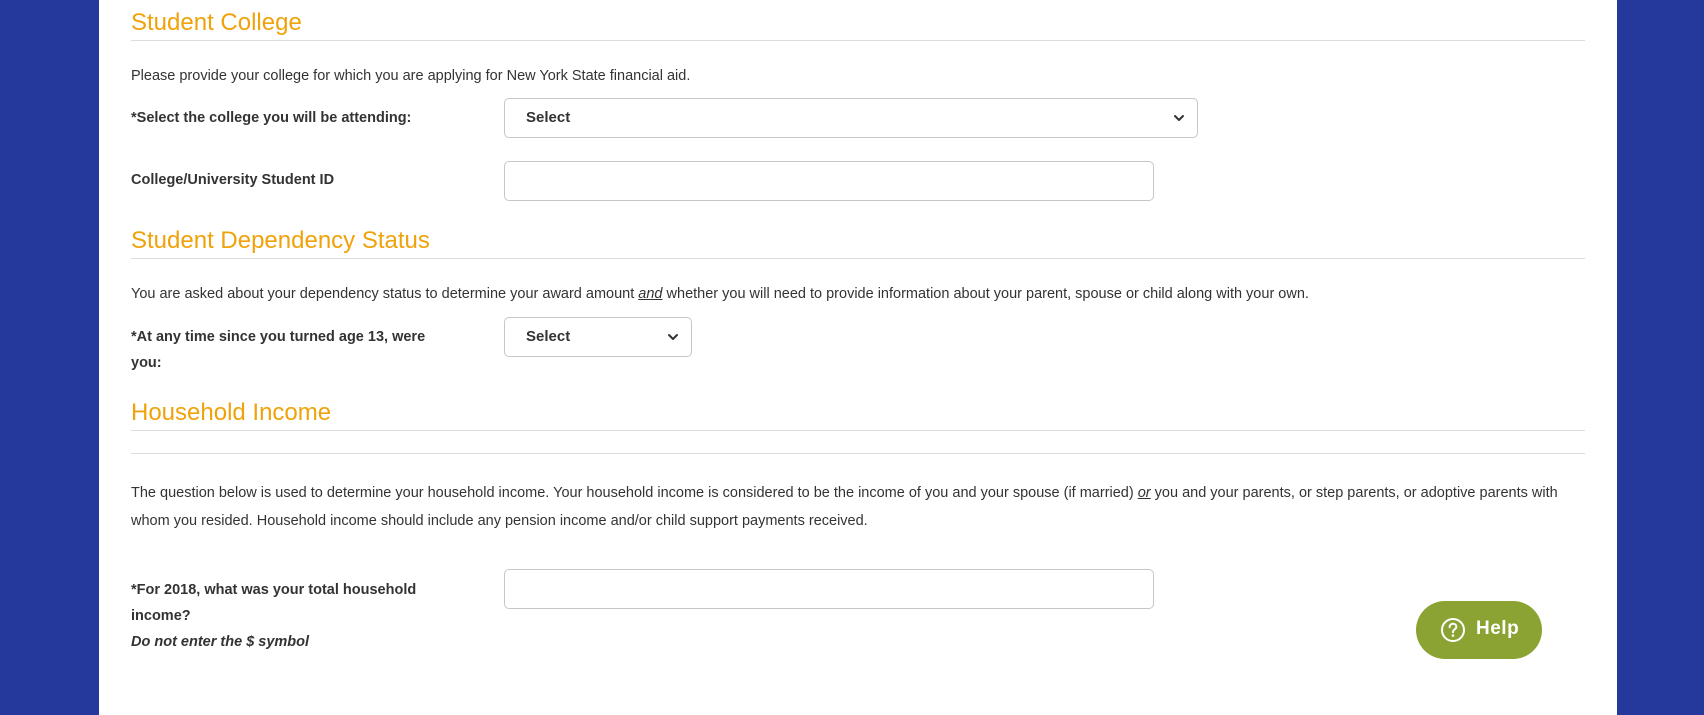 The image size is (1704, 715). What do you see at coordinates (216, 22) in the screenshot?
I see `student-college-heading: Student College` at bounding box center [216, 22].